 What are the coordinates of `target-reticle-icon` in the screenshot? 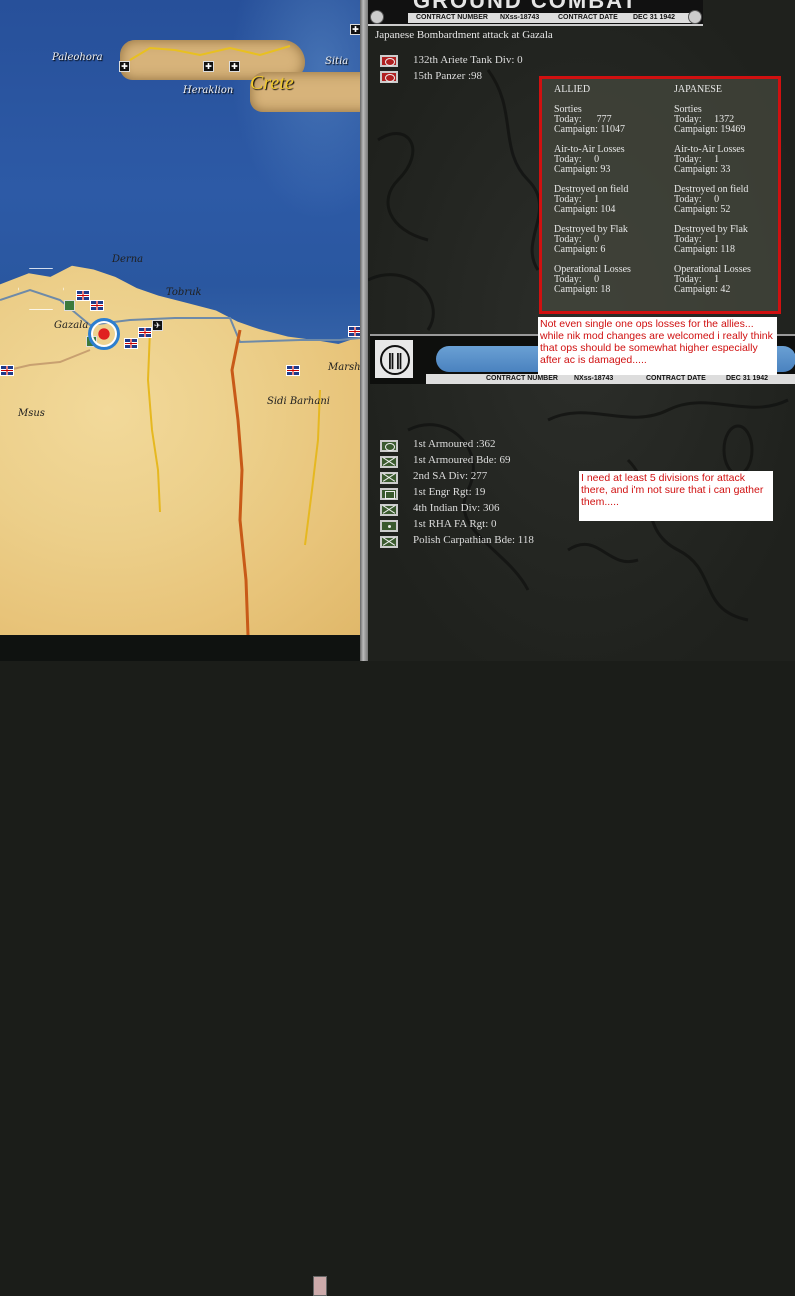 It's located at (104, 334).